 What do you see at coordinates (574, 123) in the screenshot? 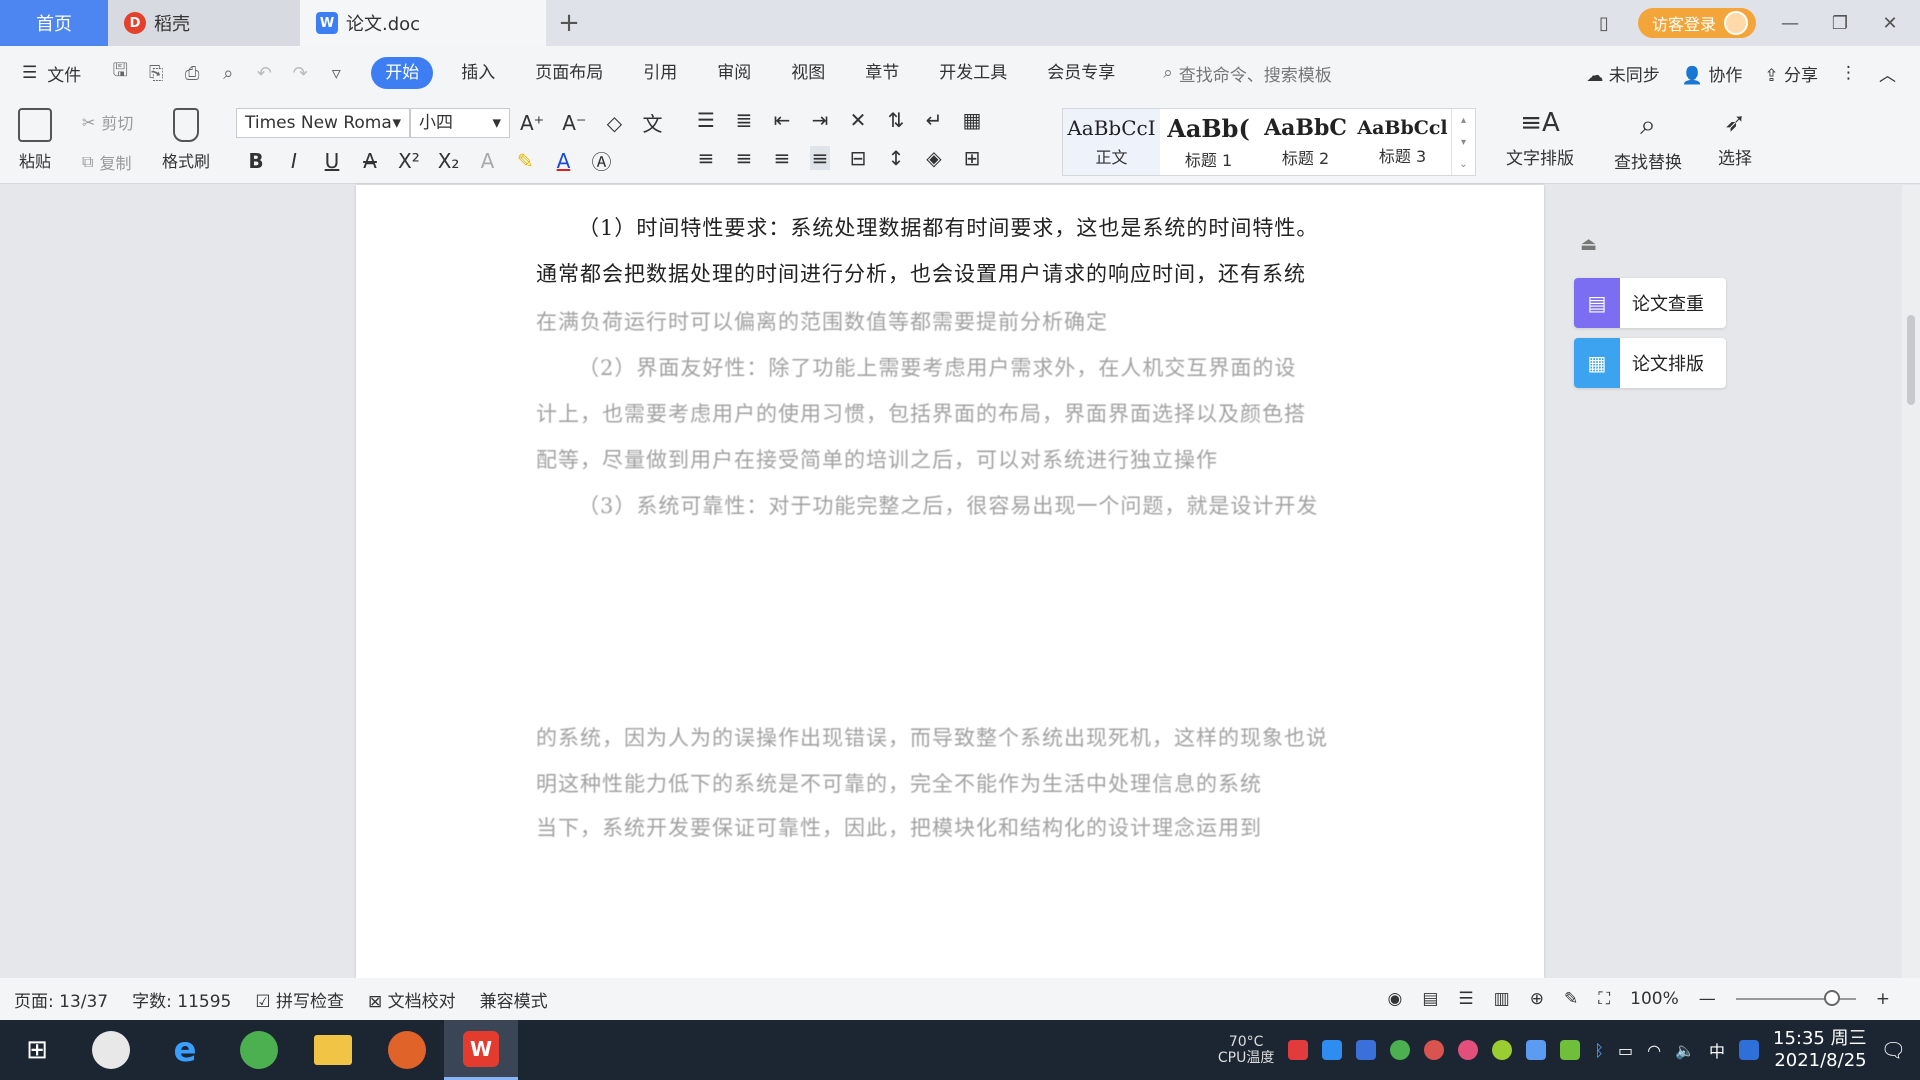
I see `shrink-font-icon: A⁻` at bounding box center [574, 123].